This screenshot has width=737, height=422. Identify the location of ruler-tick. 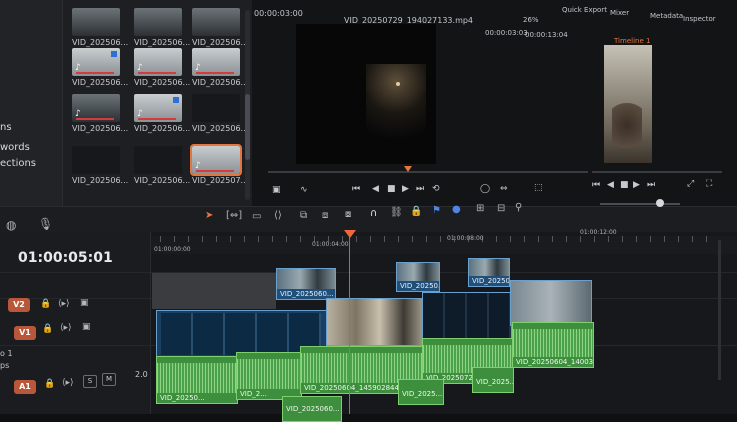
(244, 239).